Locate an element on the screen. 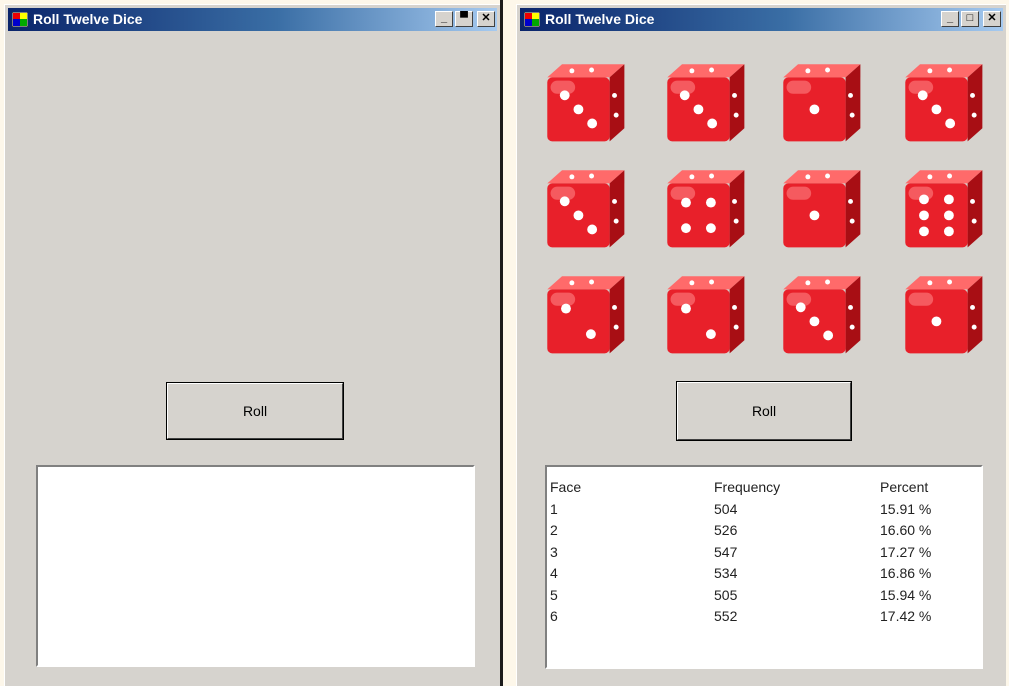  header-face: Face is located at coordinates (566, 487).